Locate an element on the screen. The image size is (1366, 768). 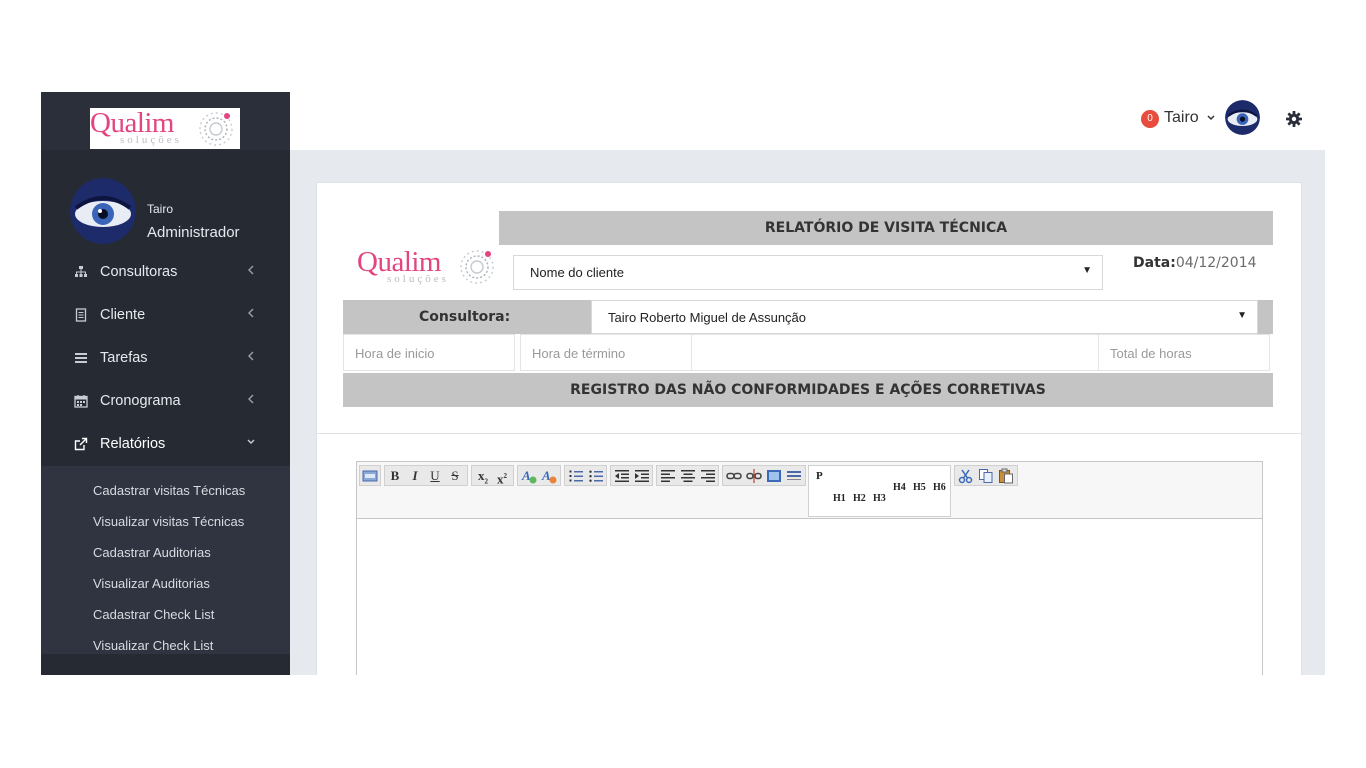
sidebar-item-relatorios: Relatórios is located at coordinates (165, 444).